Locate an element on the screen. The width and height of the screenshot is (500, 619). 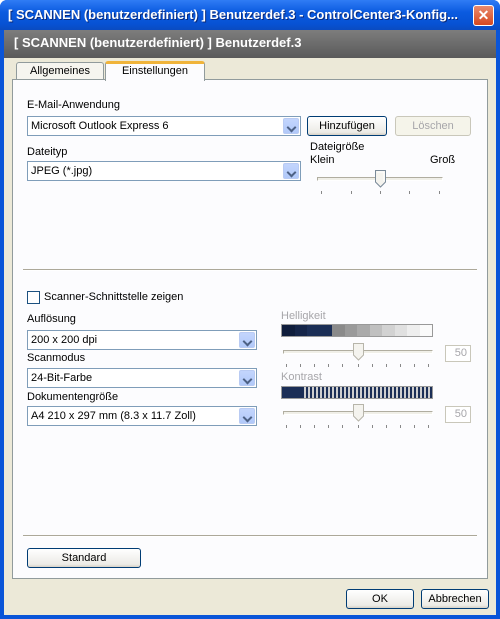
doc-size-label: Dokumentengröße is located at coordinates (73, 397).